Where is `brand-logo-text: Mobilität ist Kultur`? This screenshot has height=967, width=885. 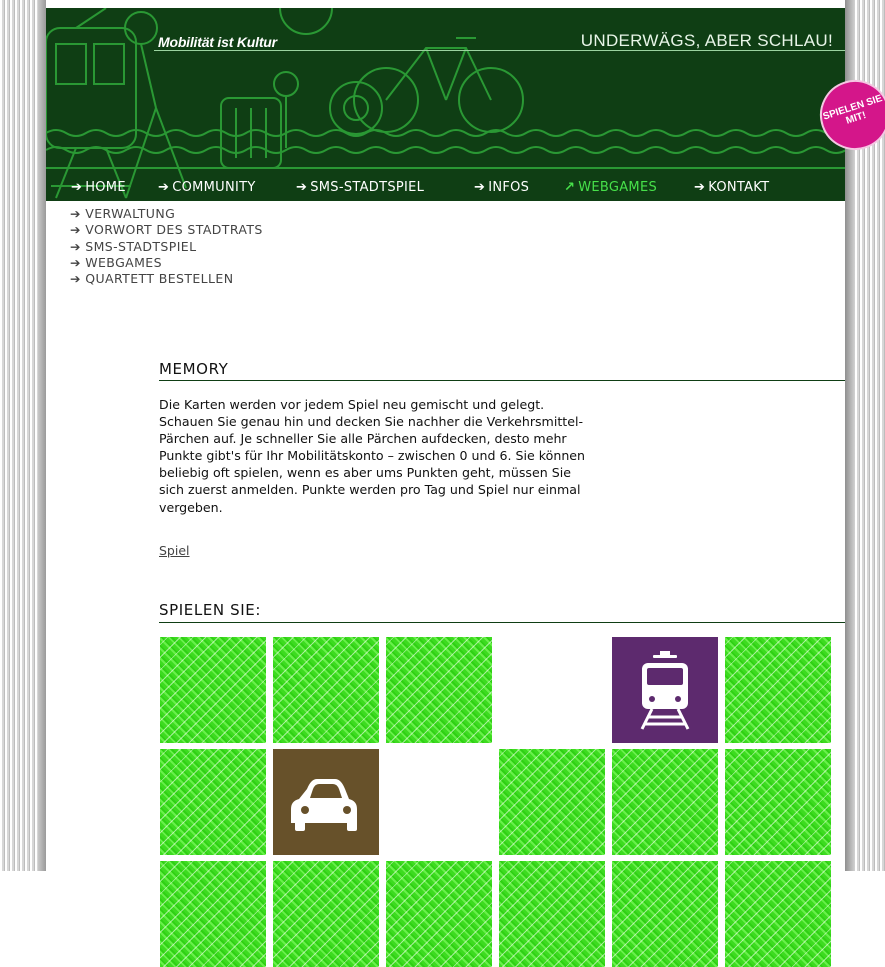
brand-logo-text: Mobilität ist Kultur is located at coordinates (217, 42).